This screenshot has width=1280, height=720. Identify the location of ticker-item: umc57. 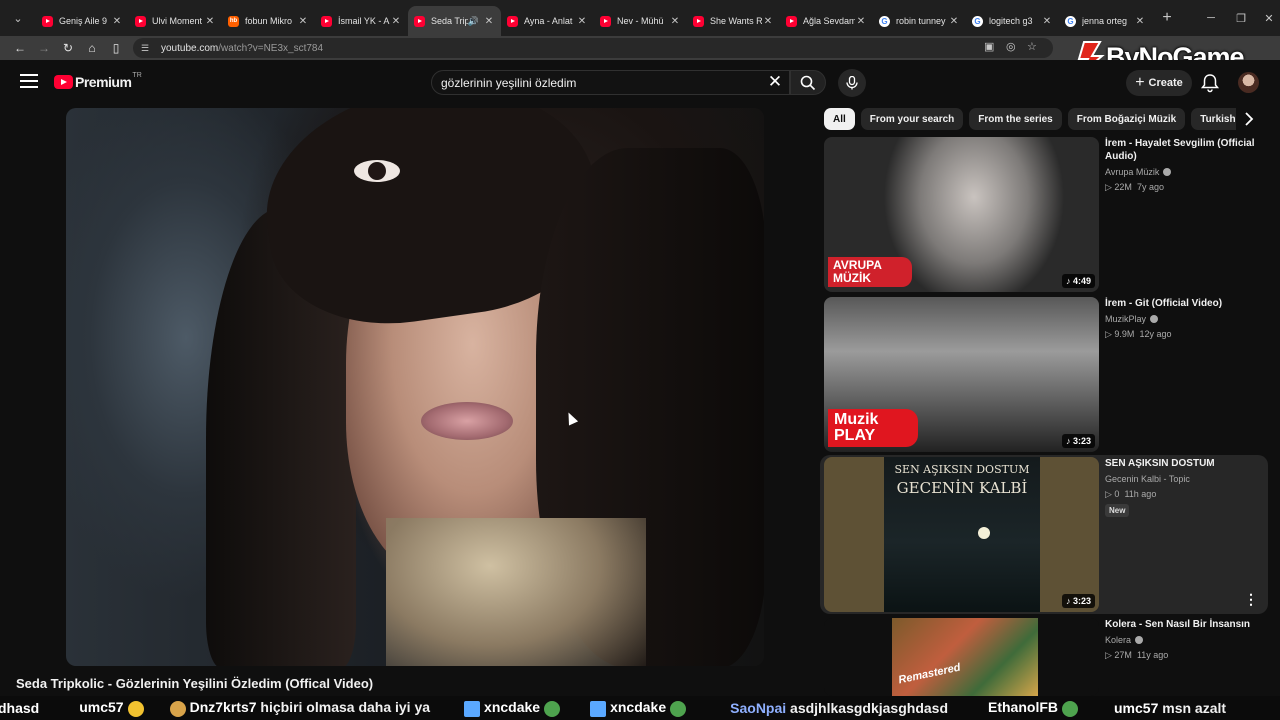
(113, 708).